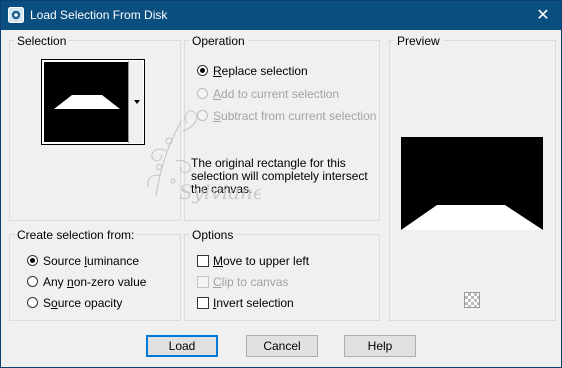  I want to click on preview-group-title: Preview, so click(418, 41).